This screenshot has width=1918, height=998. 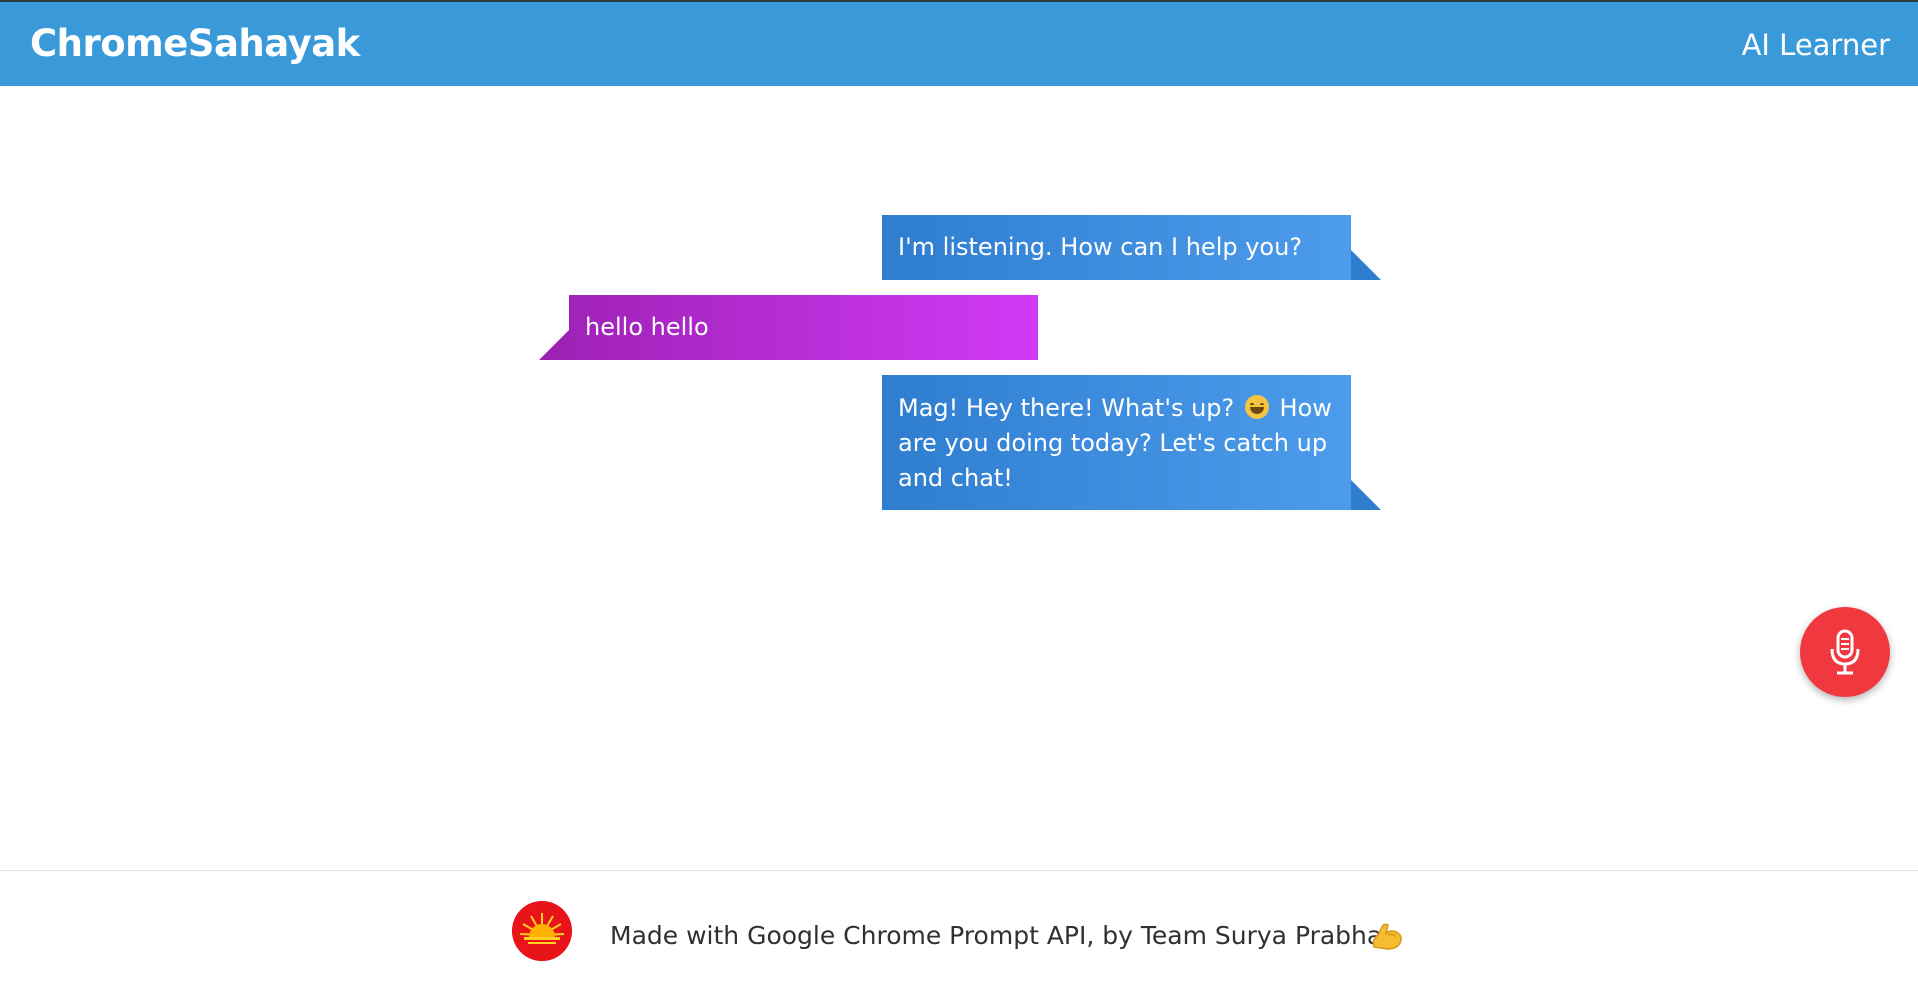 I want to click on message-text: Mag! Hey there! What's up?, so click(x=1066, y=408).